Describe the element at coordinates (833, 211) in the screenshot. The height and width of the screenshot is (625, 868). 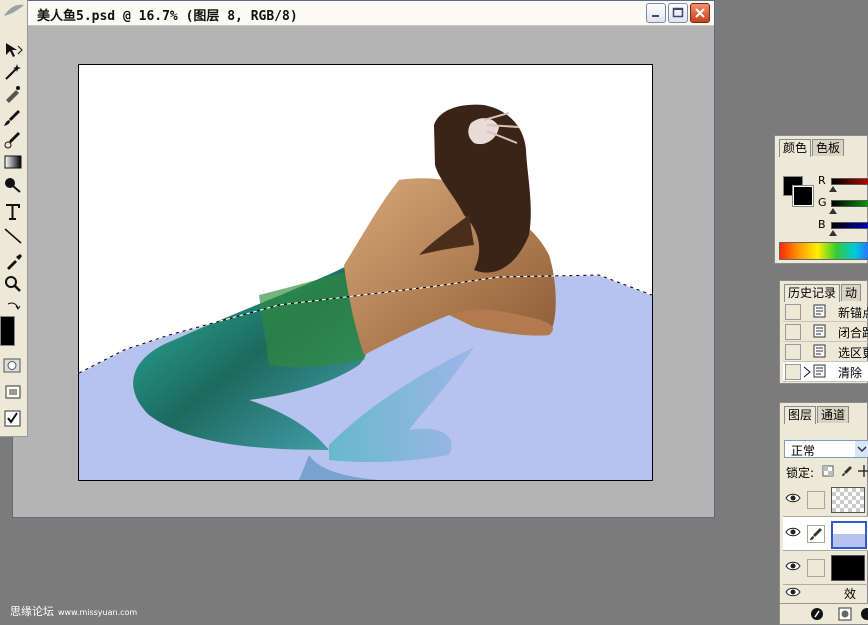
I see `channel-g-knob` at that location.